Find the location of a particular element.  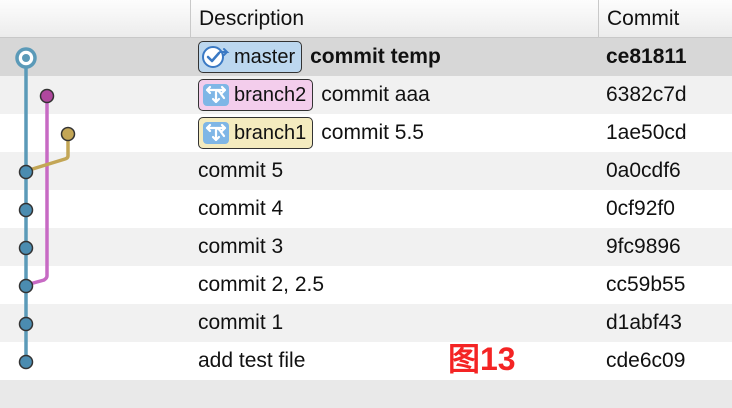

commit-message: commit 5.5 is located at coordinates (372, 132).